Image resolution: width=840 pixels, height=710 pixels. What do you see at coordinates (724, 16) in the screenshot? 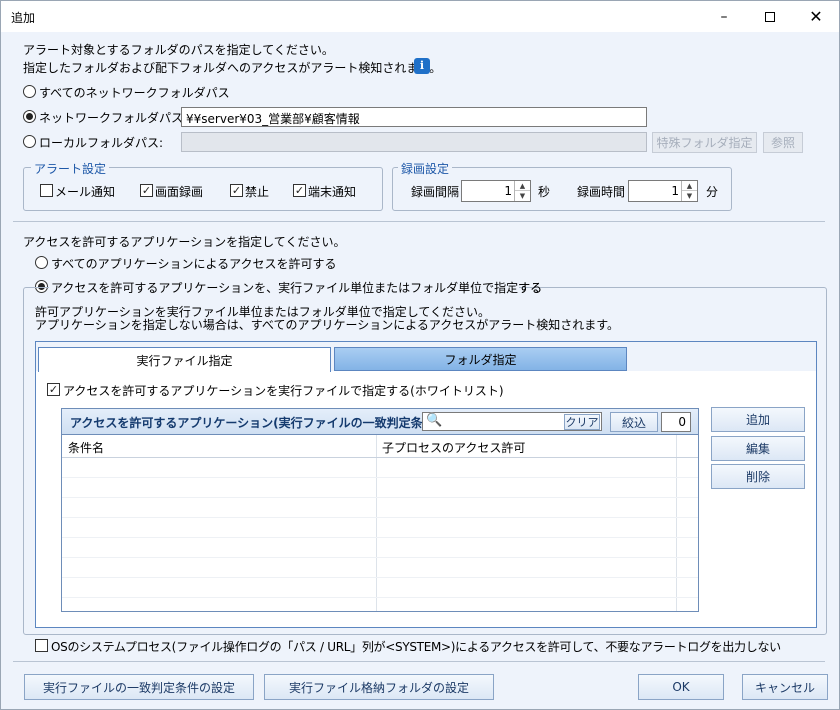
I see `minimize-icon: –` at bounding box center [724, 16].